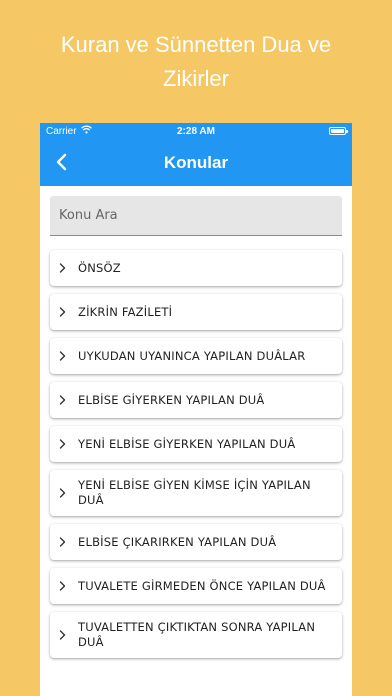 The width and height of the screenshot is (392, 696). What do you see at coordinates (196, 312) in the screenshot?
I see `list-item: ZİKRİN FAZİLETİ` at bounding box center [196, 312].